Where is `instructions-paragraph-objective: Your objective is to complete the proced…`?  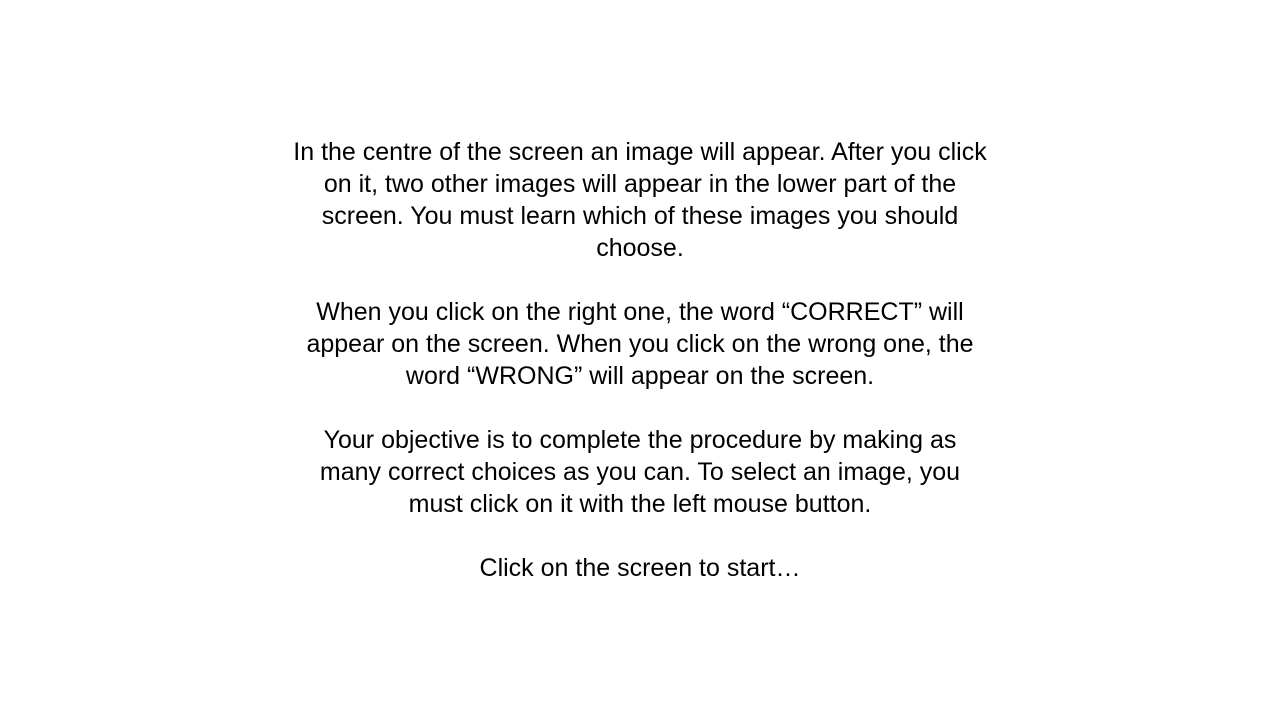 instructions-paragraph-objective: Your objective is to complete the proced… is located at coordinates (640, 472).